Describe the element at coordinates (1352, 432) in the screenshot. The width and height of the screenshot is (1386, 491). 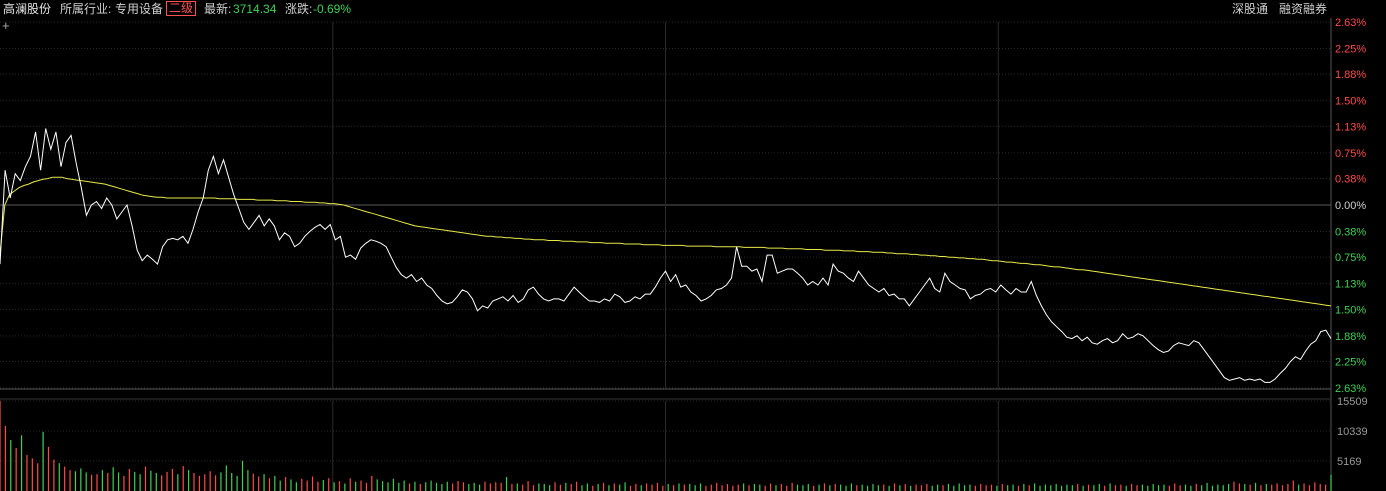
I see `volume-tick-label: 10339` at that location.